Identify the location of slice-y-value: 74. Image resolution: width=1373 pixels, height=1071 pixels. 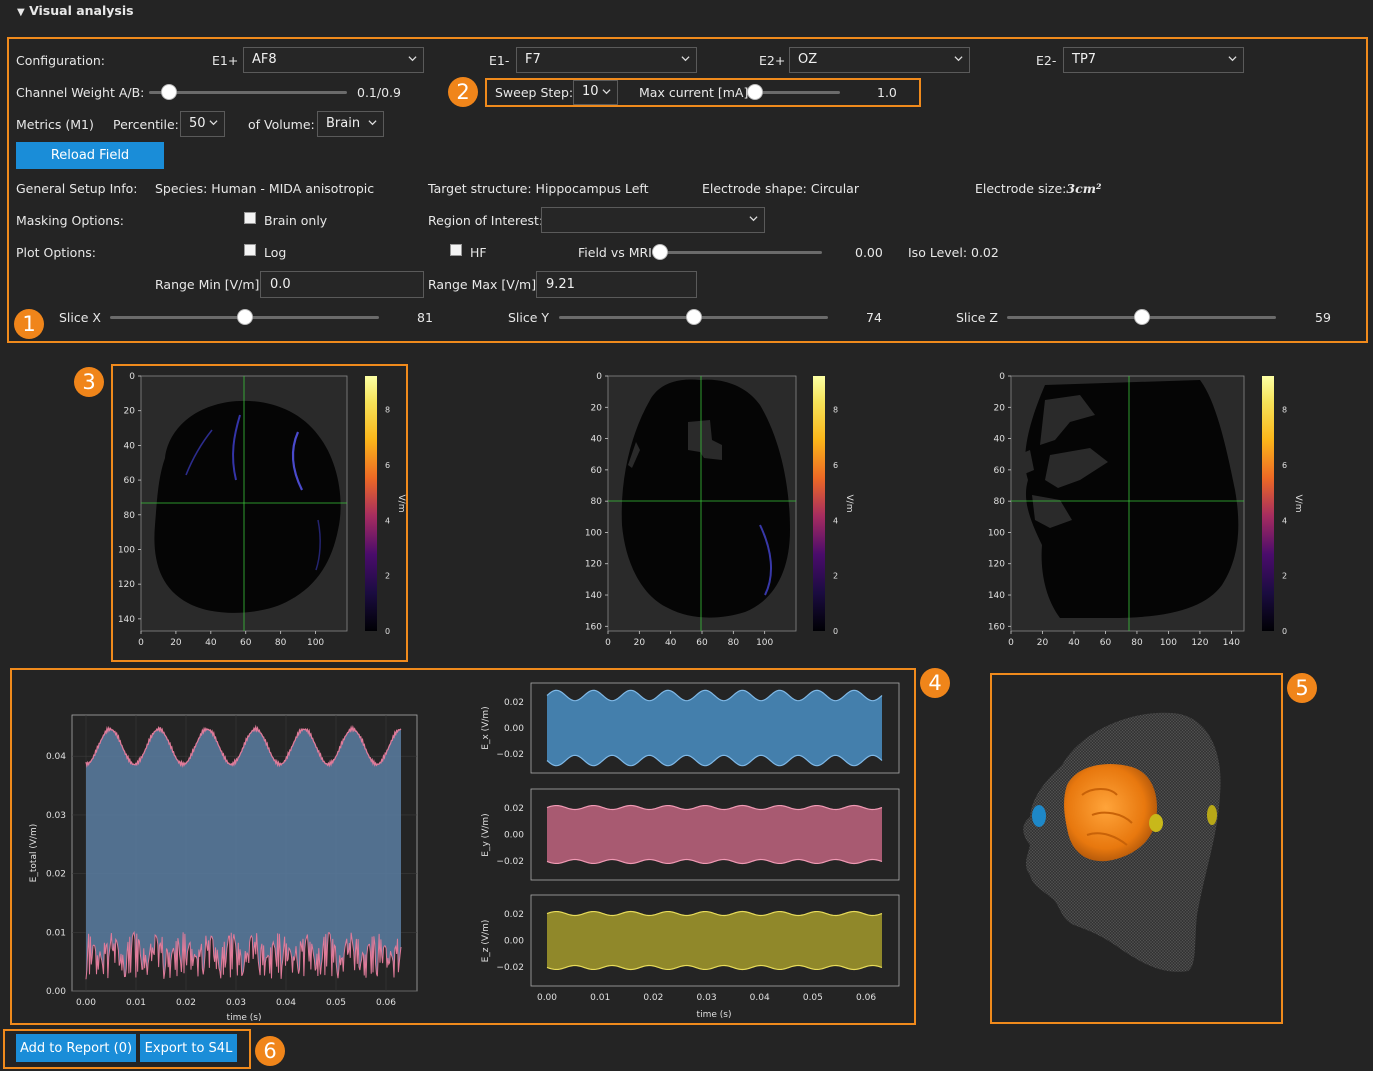
(874, 317).